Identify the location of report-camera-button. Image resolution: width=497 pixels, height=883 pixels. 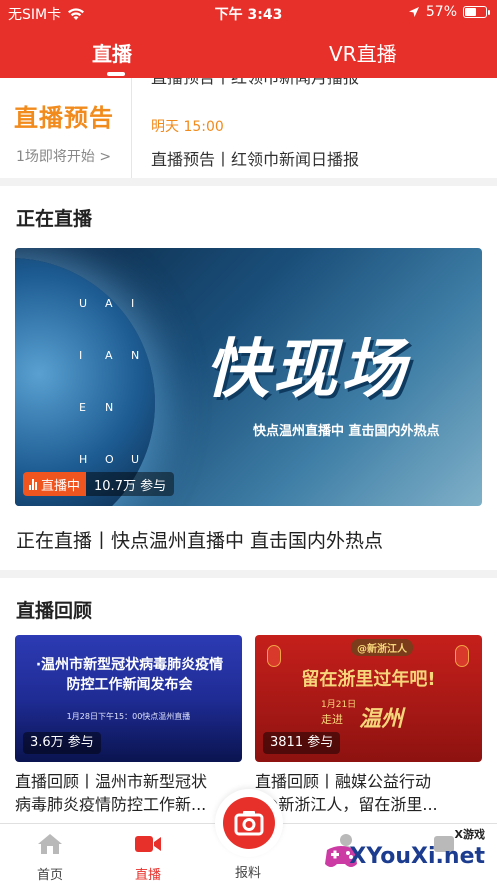
(249, 823).